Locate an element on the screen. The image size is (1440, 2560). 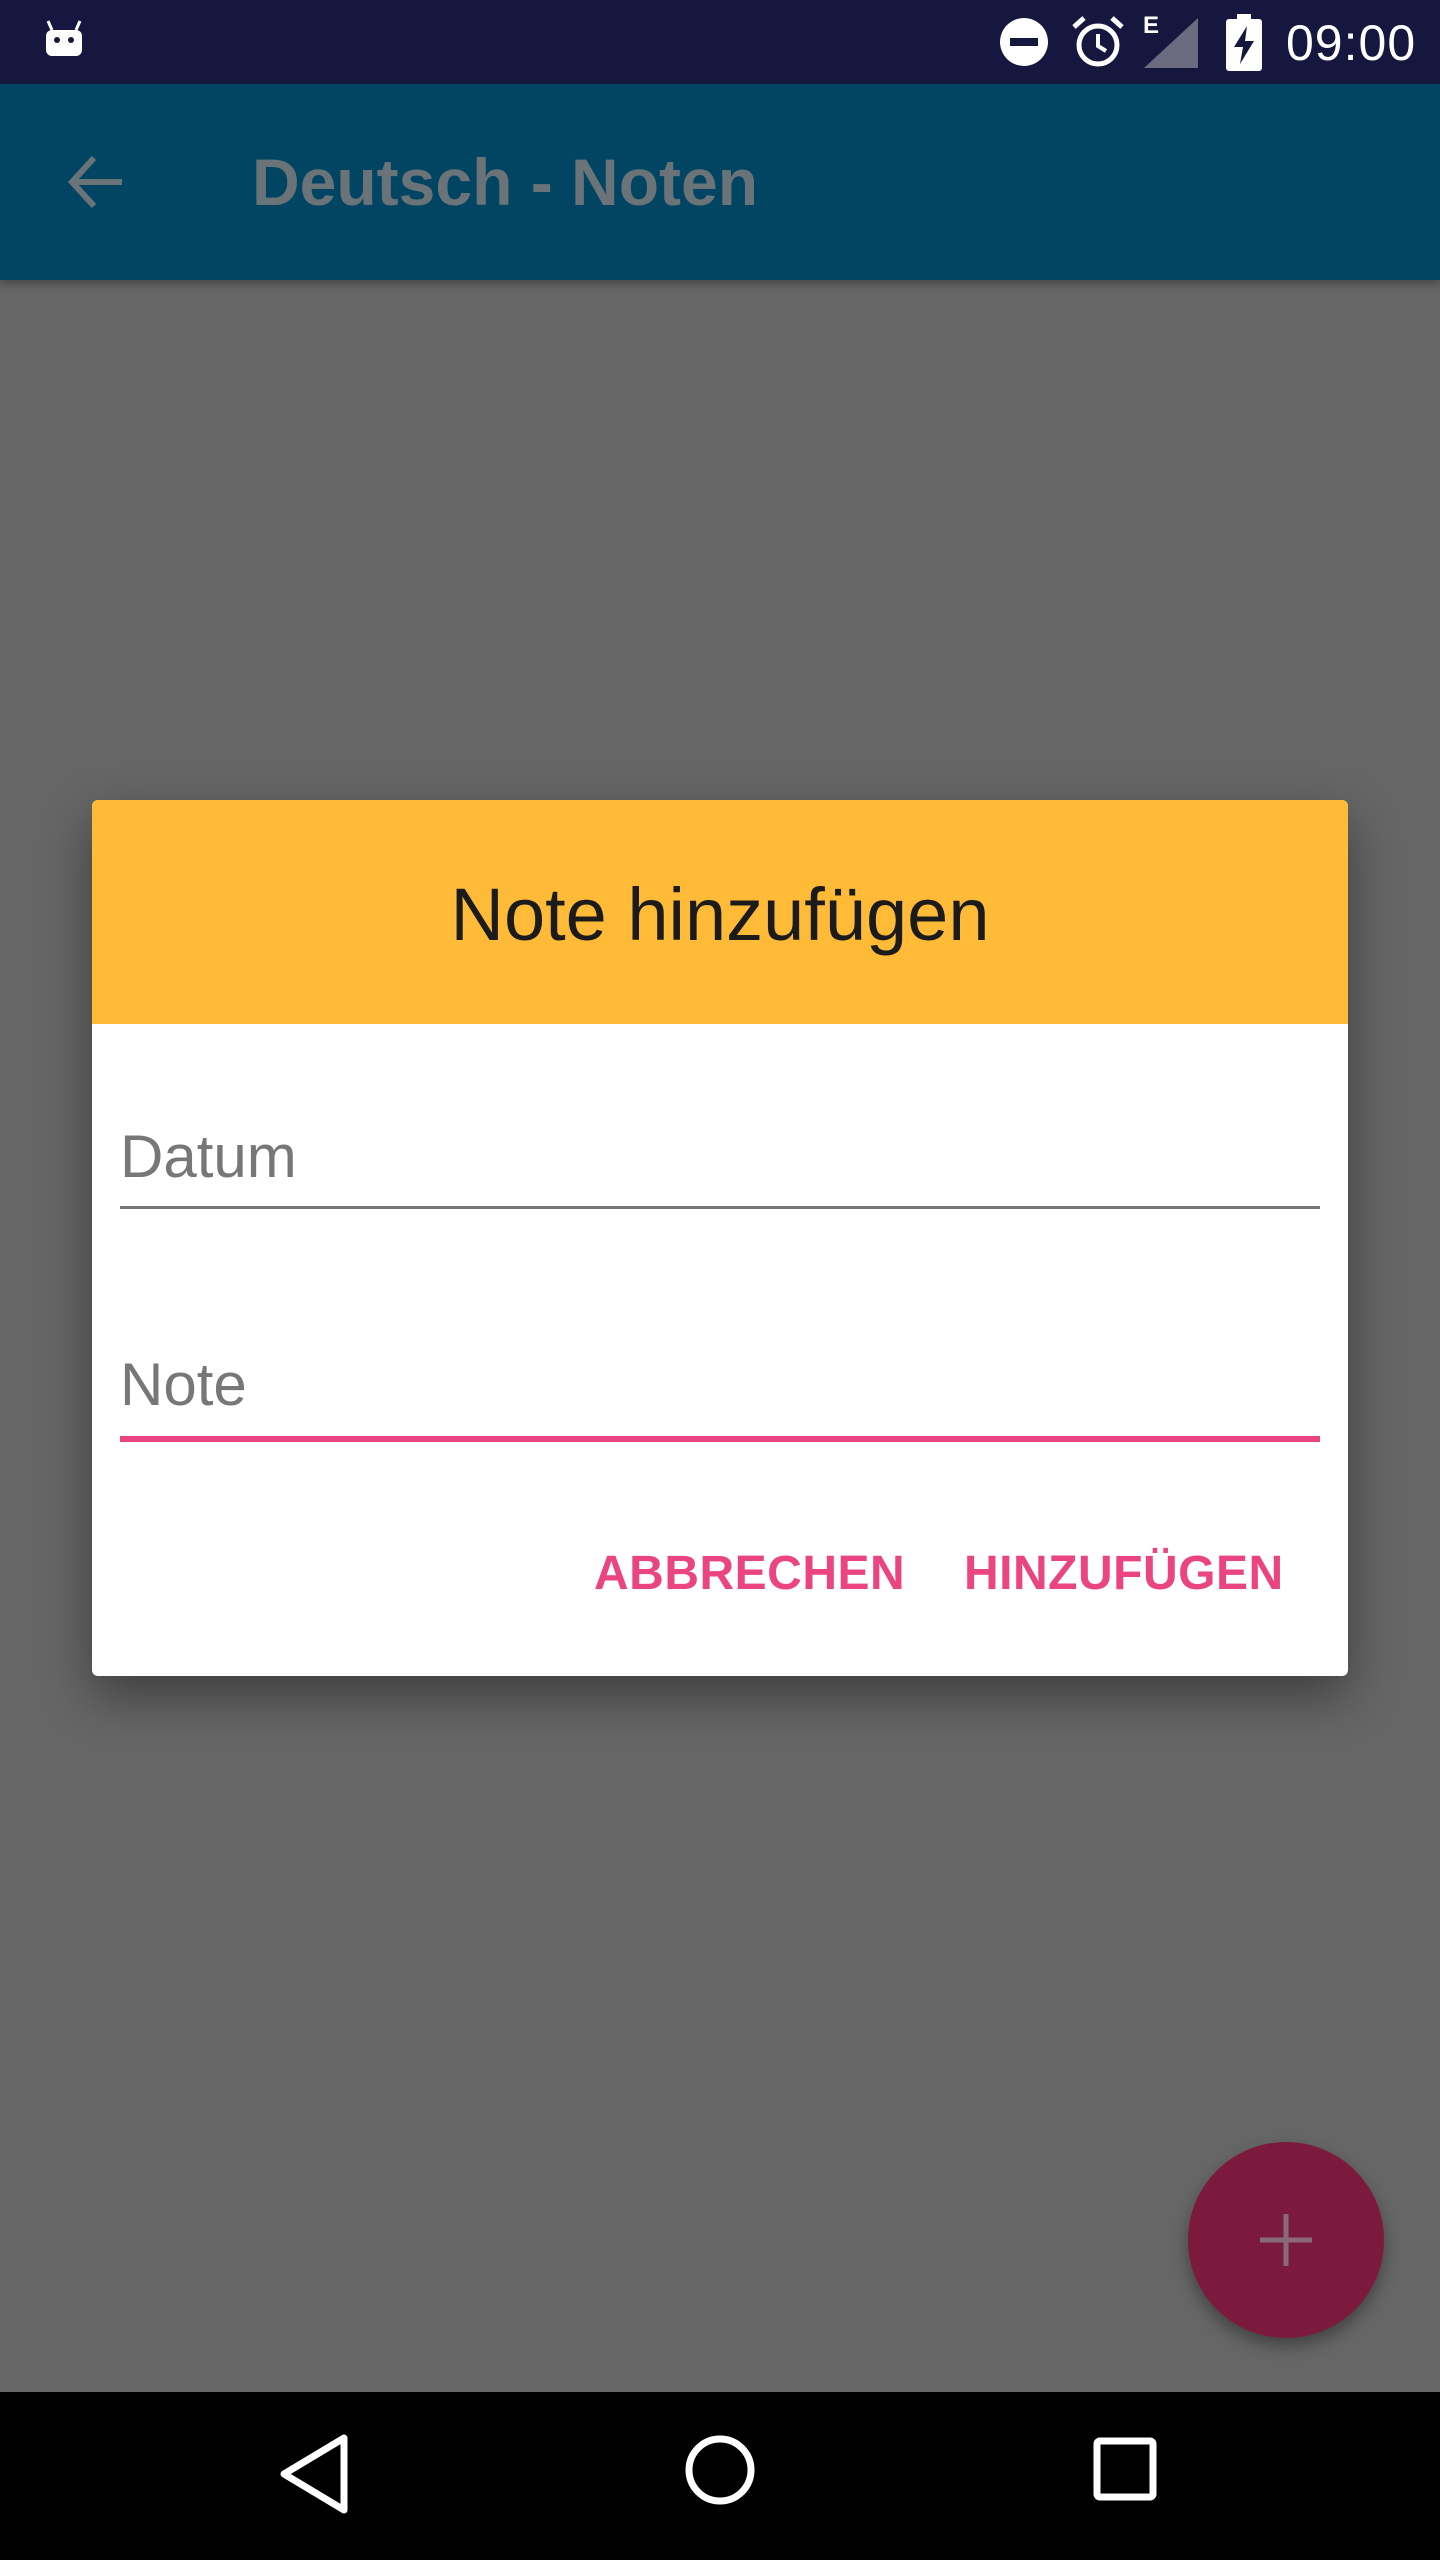
dialog-header: Note hinzufügen is located at coordinates (720, 912).